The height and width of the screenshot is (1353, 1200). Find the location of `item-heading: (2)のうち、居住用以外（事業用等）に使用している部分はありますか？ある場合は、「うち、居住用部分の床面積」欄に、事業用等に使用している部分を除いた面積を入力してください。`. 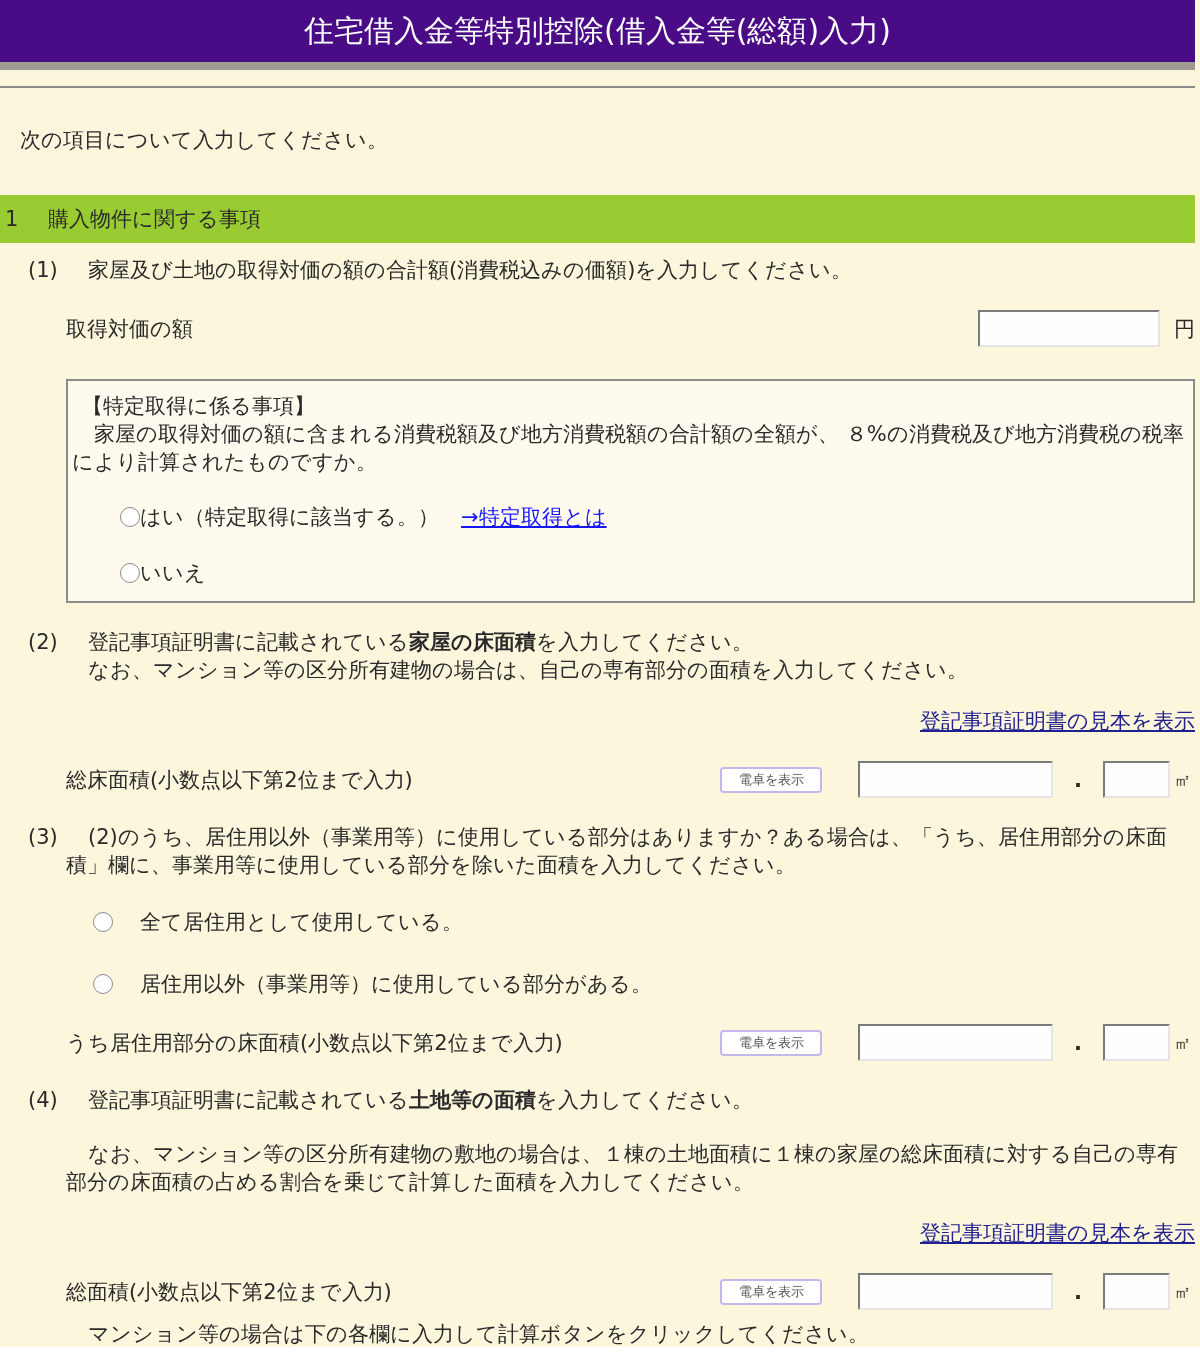

item-heading: (2)のうち、居住用以外（事業用等）に使用している部分はありますか？ある場合は、「うち、居住用部分の床面積」欄に、事業用等に使用している部分を除いた面積を入力してください。 is located at coordinates (616, 851).